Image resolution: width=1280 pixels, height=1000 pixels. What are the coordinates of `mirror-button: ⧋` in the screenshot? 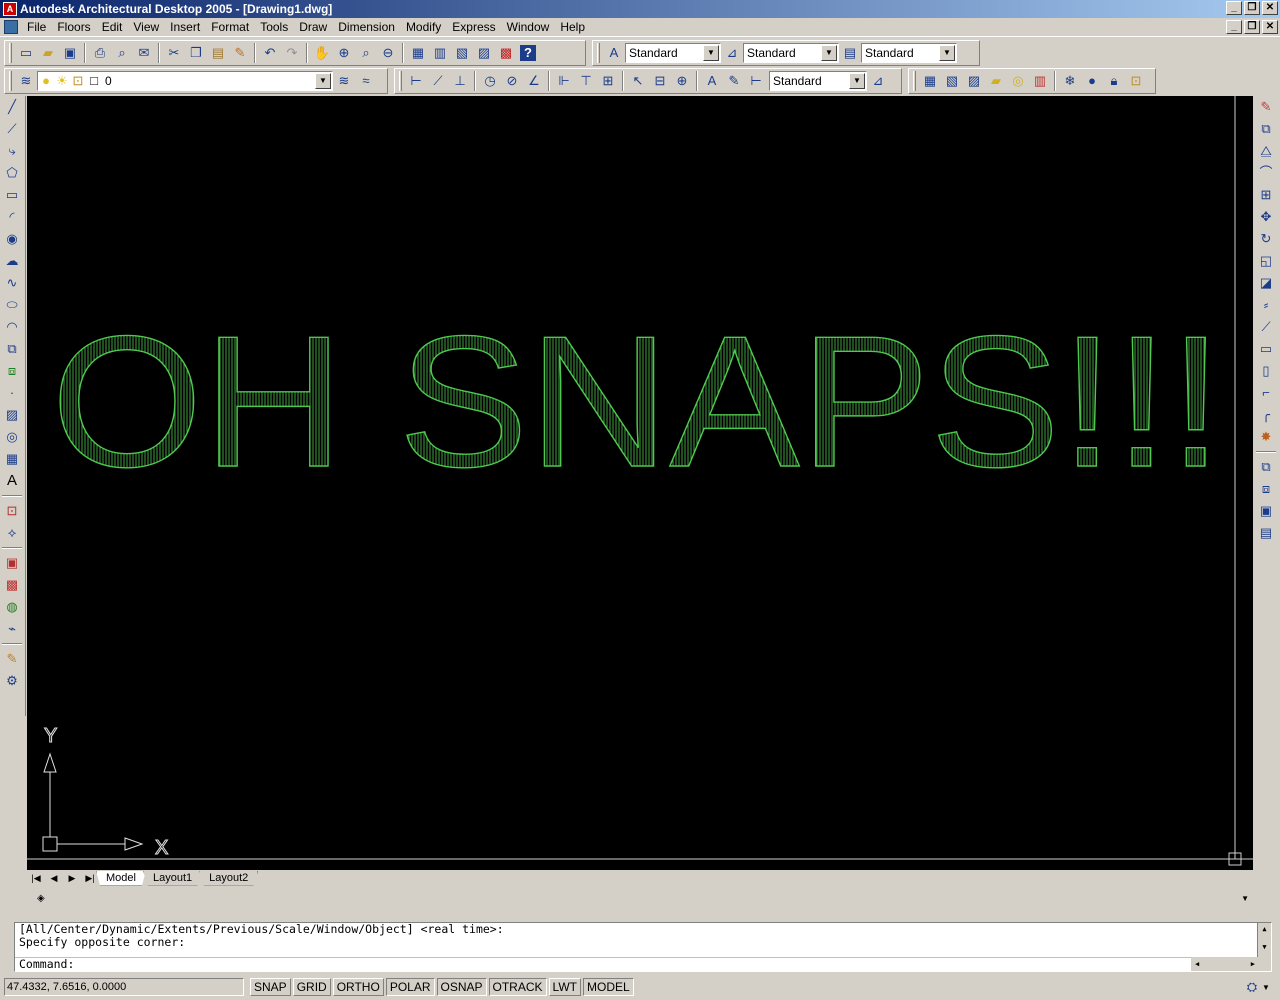 It's located at (1266, 151).